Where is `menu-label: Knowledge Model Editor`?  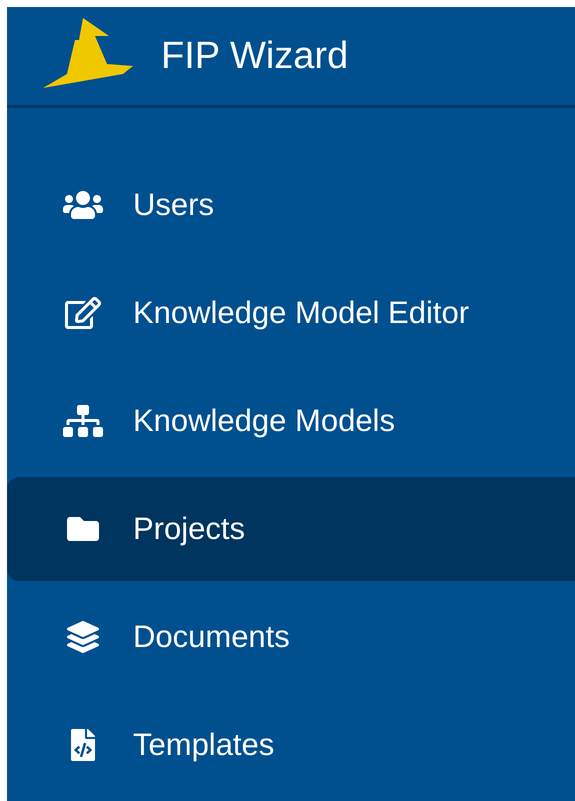
menu-label: Knowledge Model Editor is located at coordinates (301, 313).